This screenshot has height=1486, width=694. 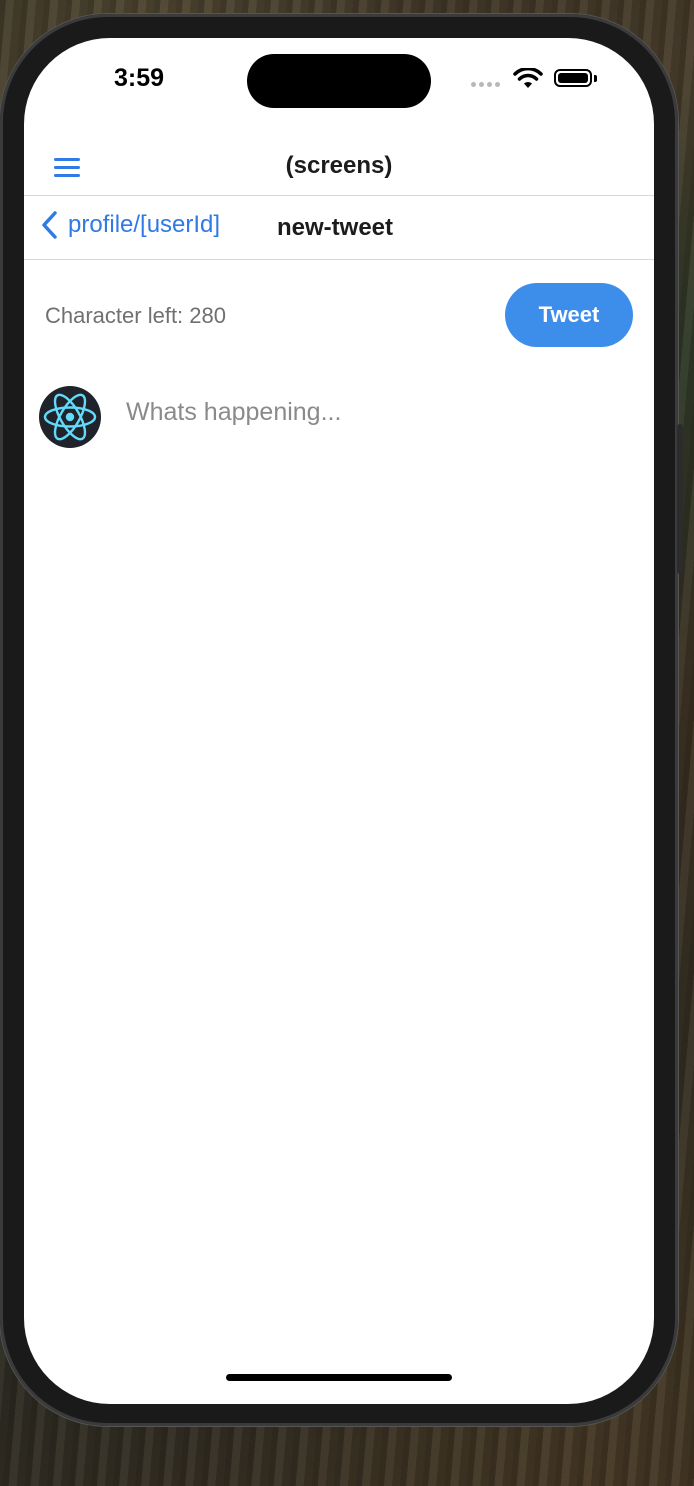 I want to click on home-indicator, so click(x=339, y=1377).